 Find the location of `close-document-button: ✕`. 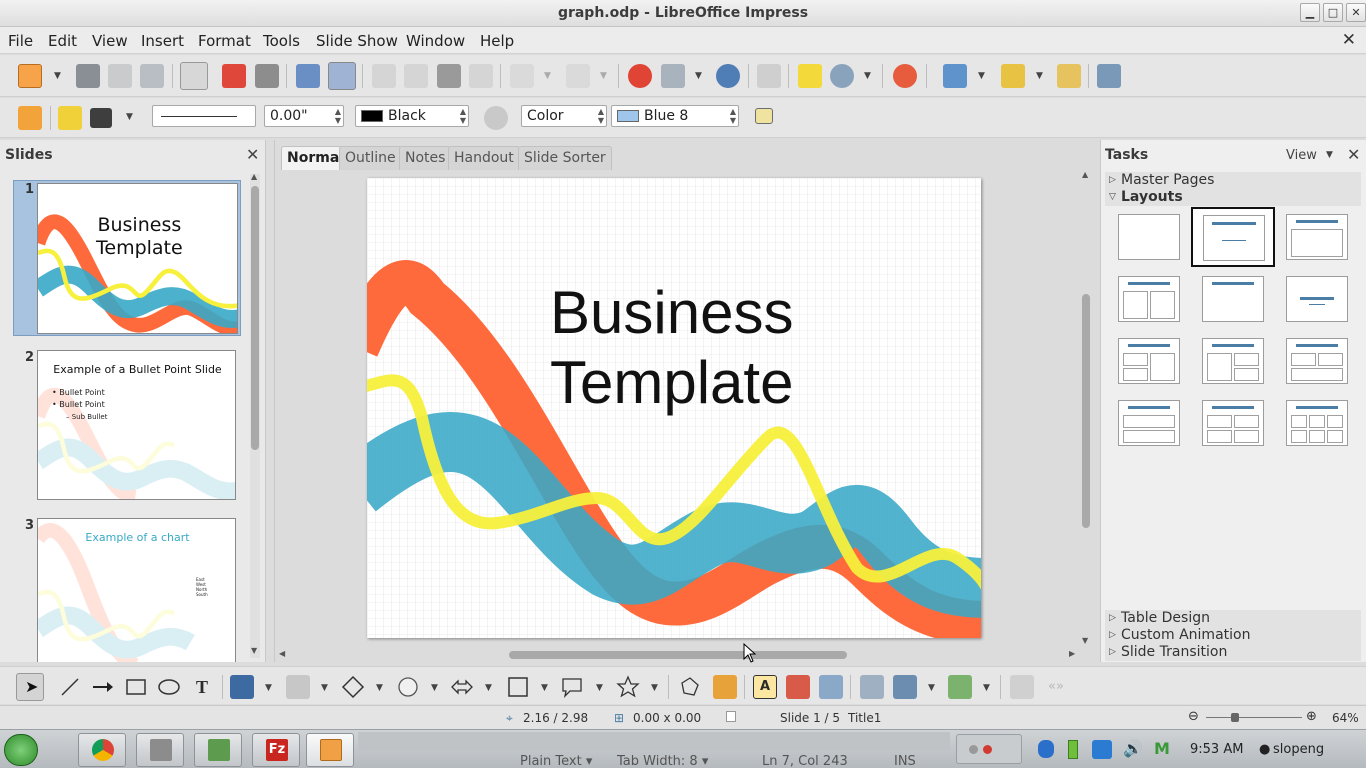

close-document-button: ✕ is located at coordinates (1349, 40).